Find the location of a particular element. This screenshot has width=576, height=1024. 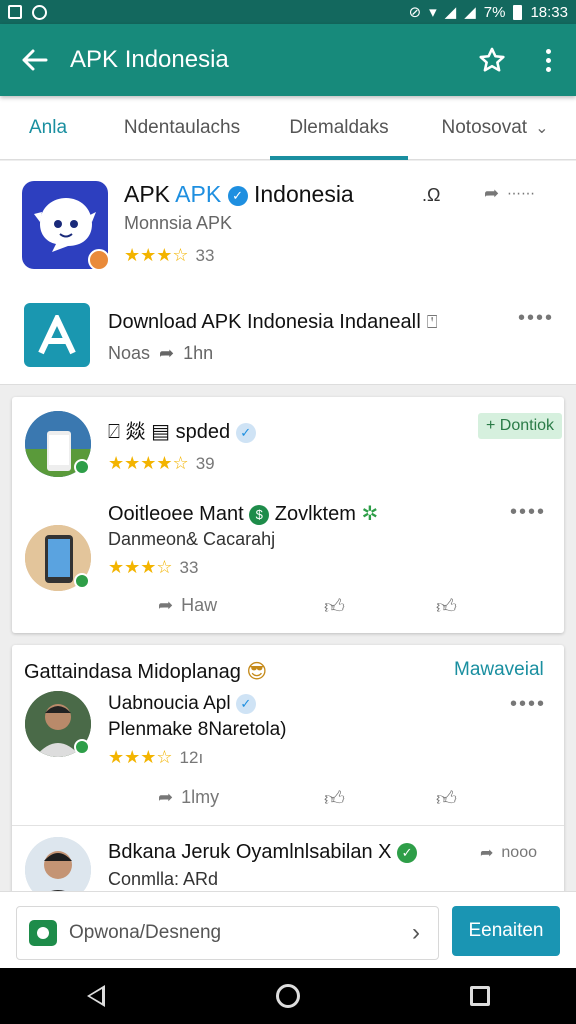

share-action: ➦ nooo is located at coordinates (508, 853).